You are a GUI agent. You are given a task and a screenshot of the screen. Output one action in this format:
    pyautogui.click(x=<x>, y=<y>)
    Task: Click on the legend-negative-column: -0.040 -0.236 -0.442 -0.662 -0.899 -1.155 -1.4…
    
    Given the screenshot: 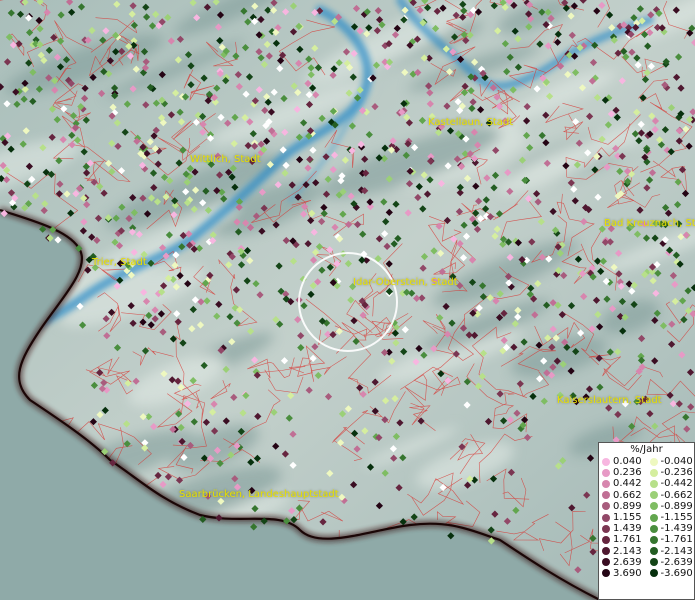 What is the action you would take?
    pyautogui.click(x=671, y=517)
    